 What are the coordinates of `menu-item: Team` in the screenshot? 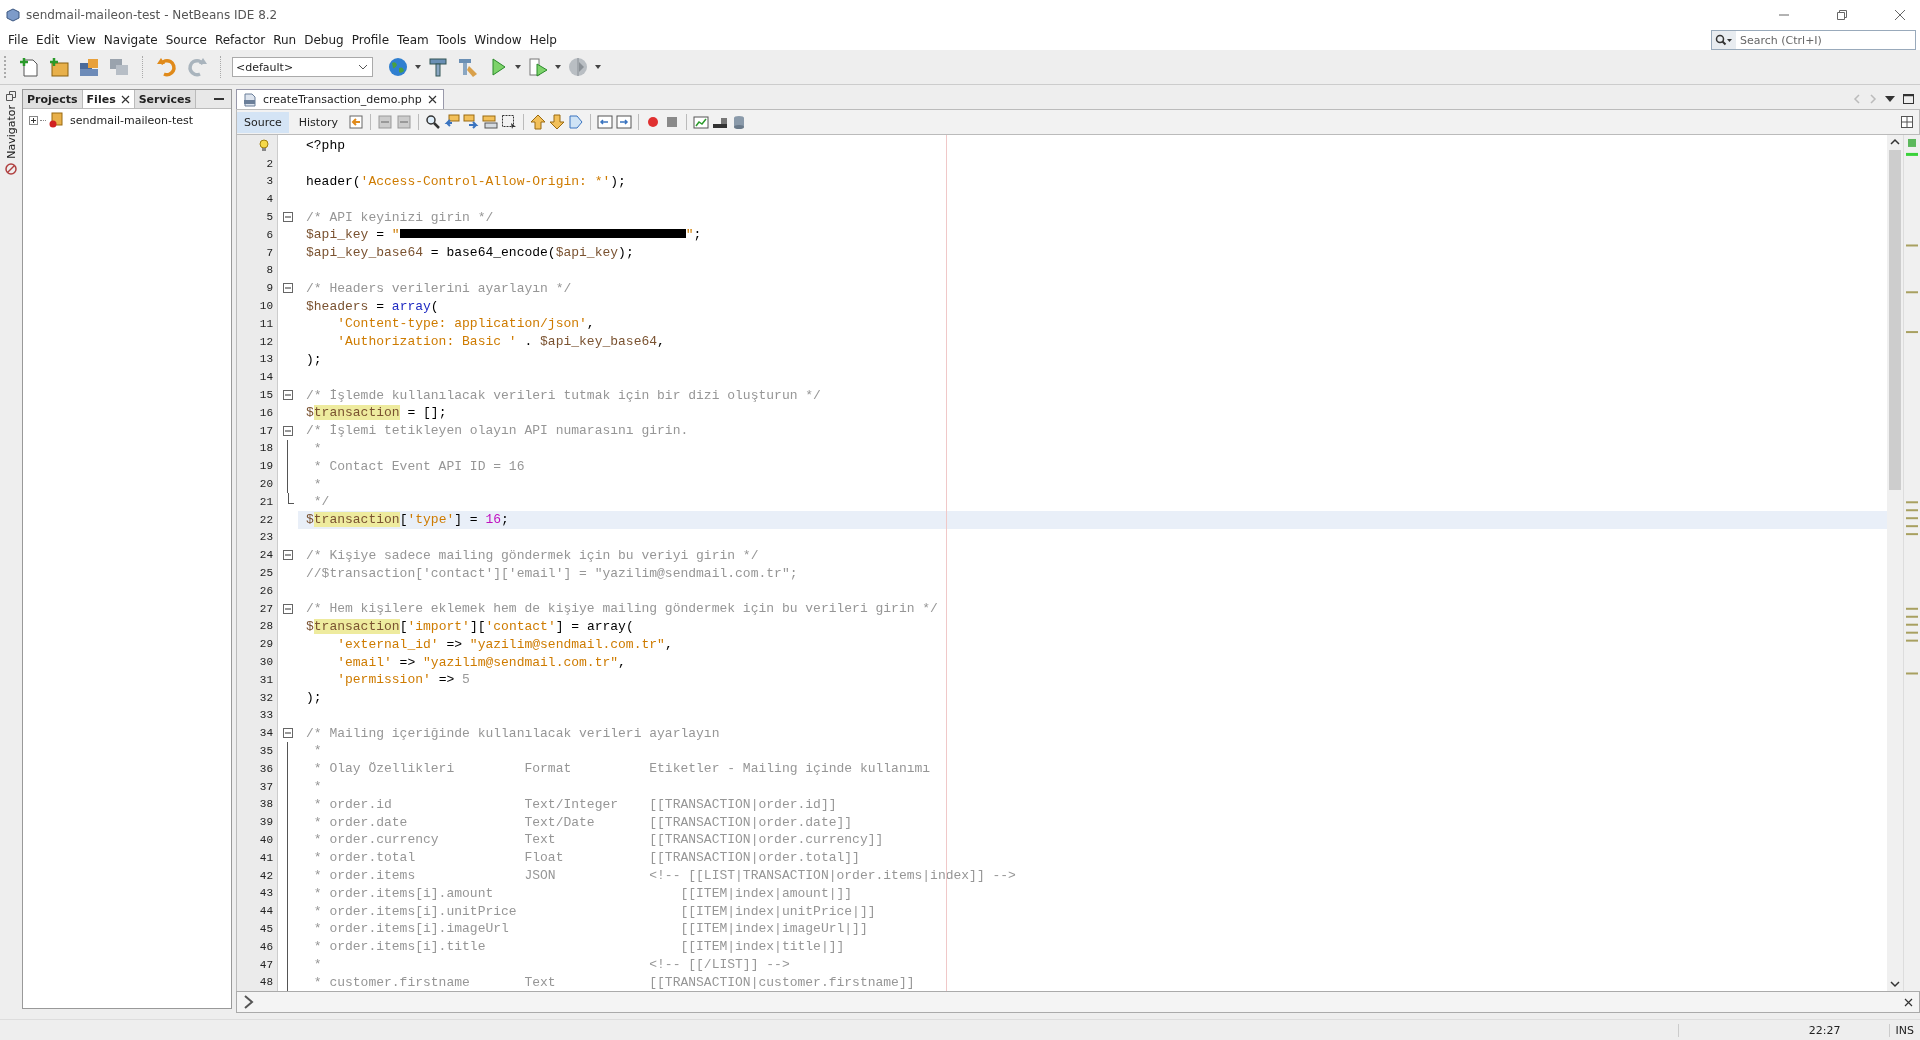 It's located at (413, 40).